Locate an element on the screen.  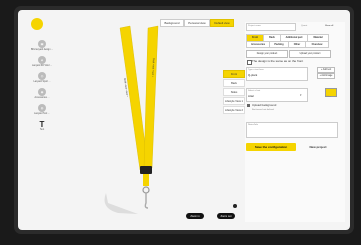
upload-product-button: Upload your product is located at coordinates (310, 54).